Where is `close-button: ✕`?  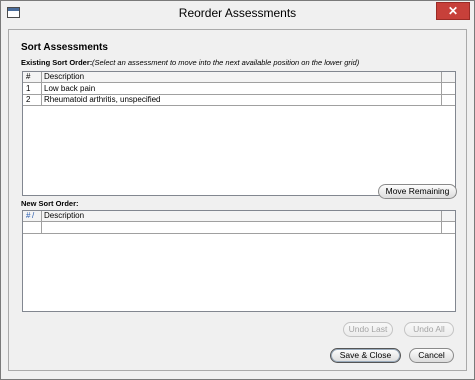 close-button: ✕ is located at coordinates (453, 11).